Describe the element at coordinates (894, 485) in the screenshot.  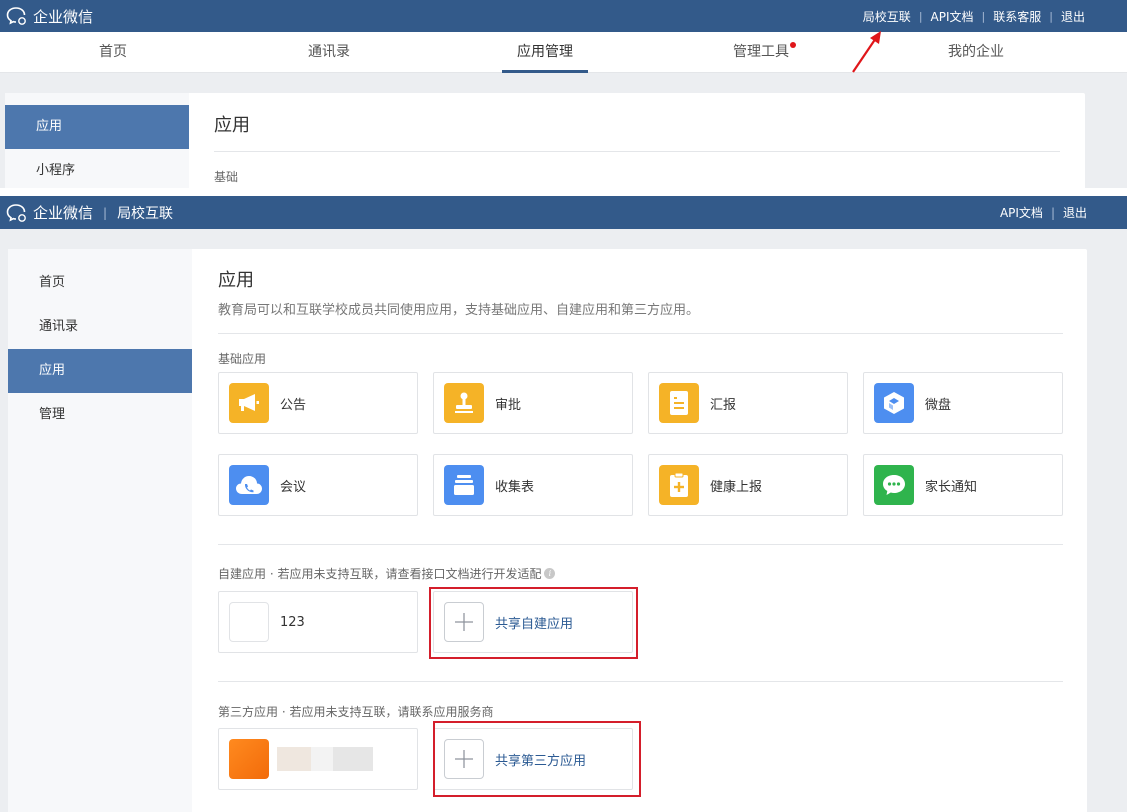
I see `chat-bubble-icon` at that location.